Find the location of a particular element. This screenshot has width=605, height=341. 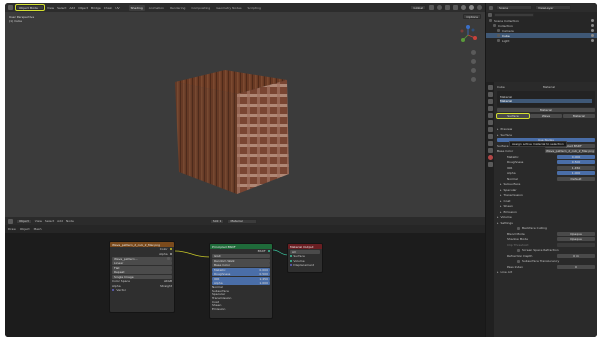

folder-icon is located at coordinates (168, 258).